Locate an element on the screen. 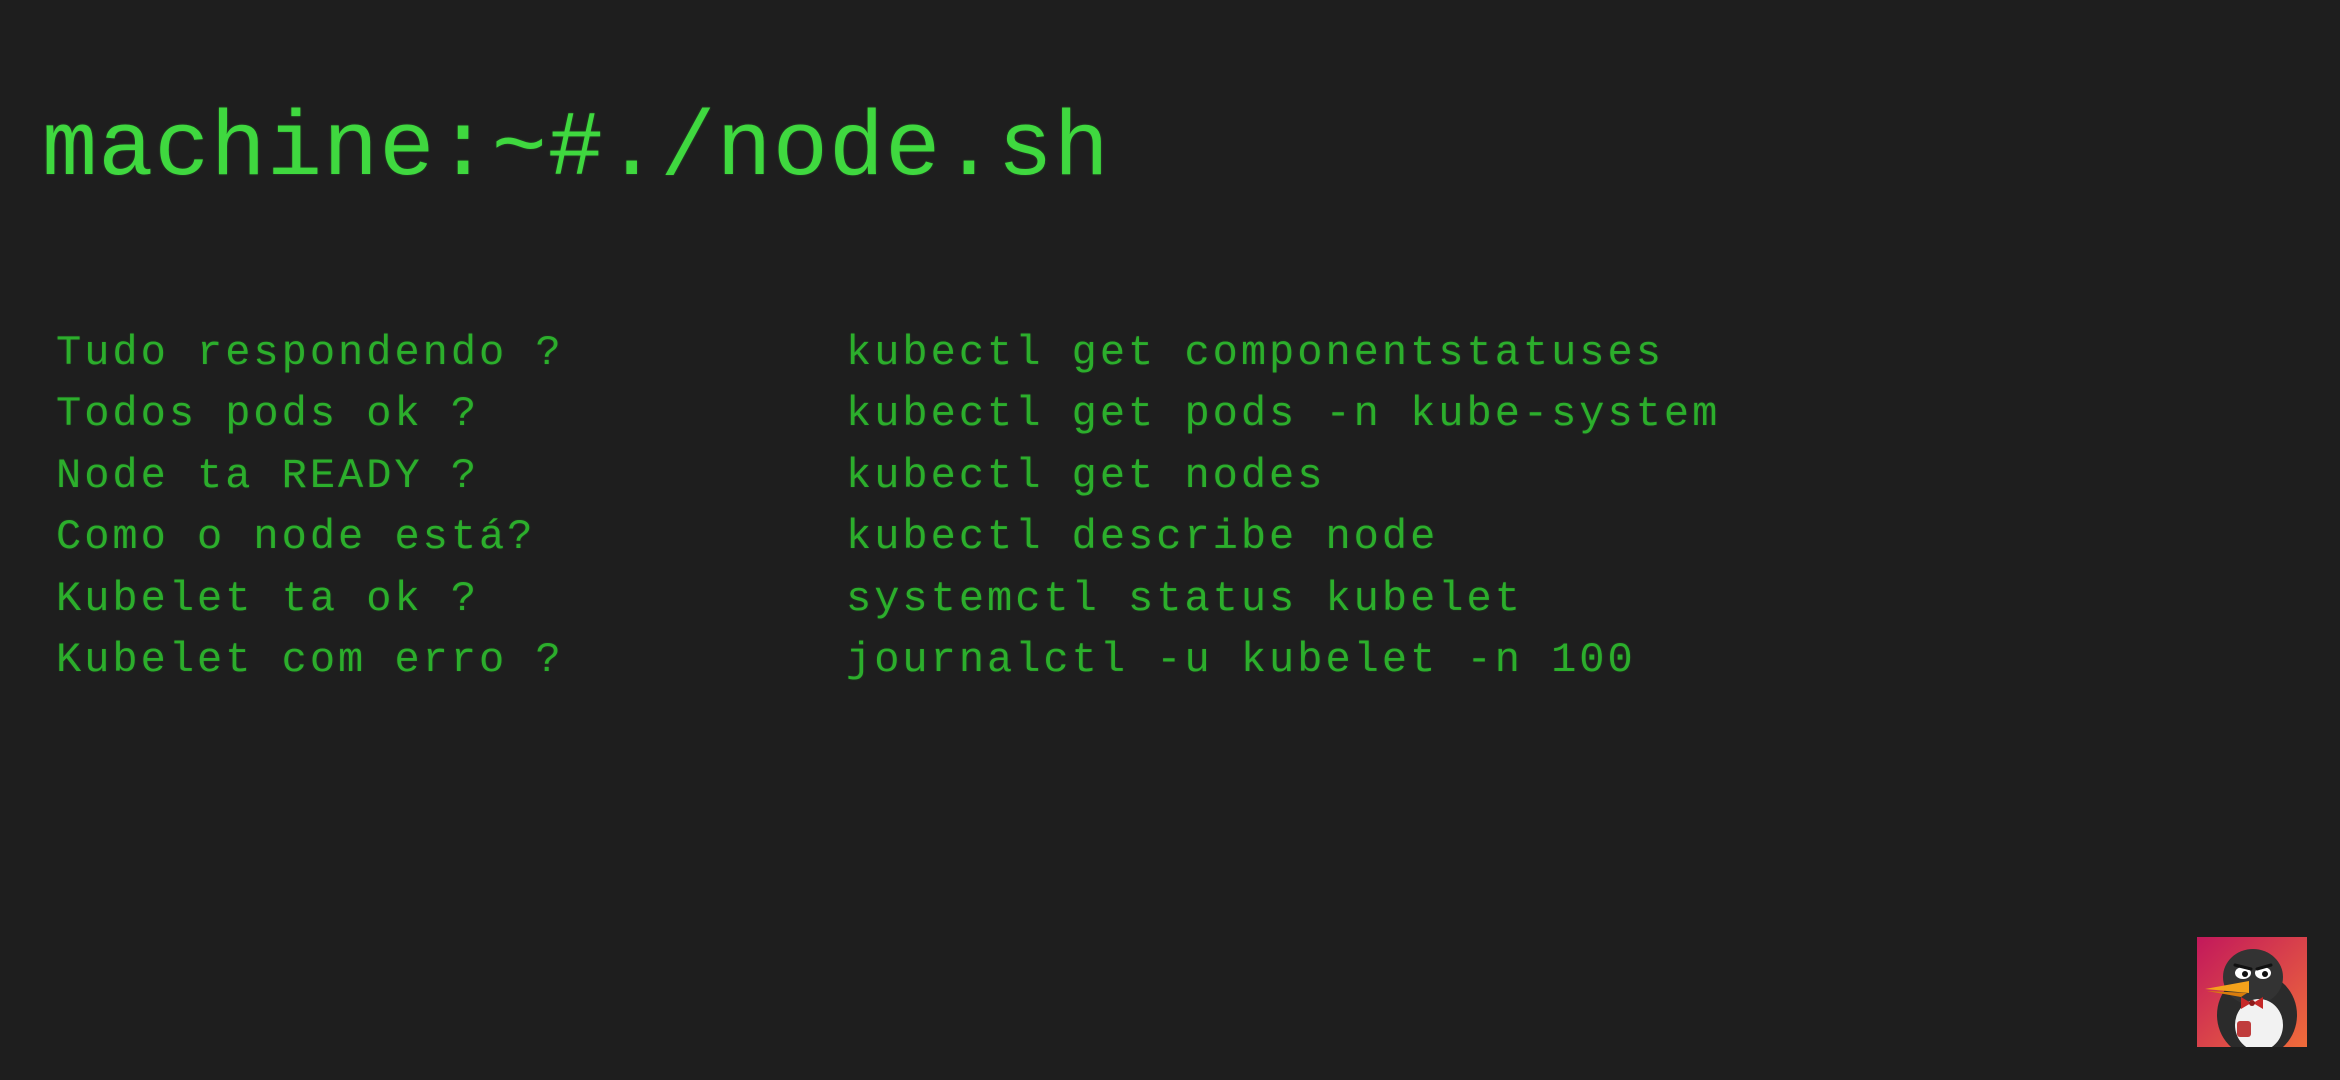 Image resolution: width=2340 pixels, height=1080 pixels. terminal-prompt: machine:~#./node.sh is located at coordinates (576, 149).